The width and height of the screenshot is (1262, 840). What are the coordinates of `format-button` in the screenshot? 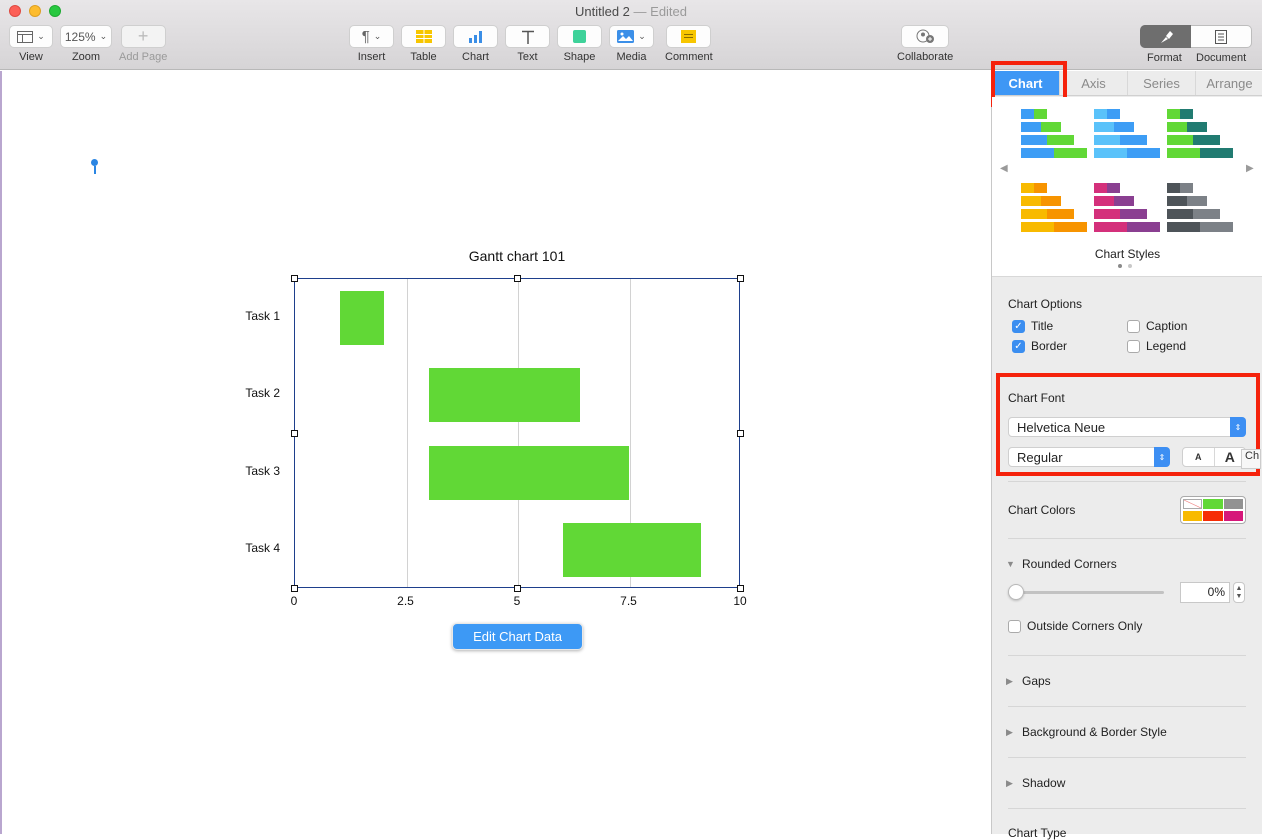 It's located at (1165, 36).